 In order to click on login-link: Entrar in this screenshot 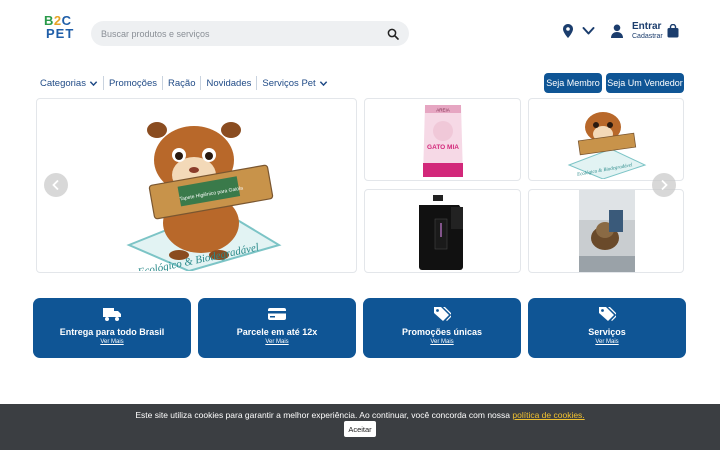, I will do `click(646, 26)`.